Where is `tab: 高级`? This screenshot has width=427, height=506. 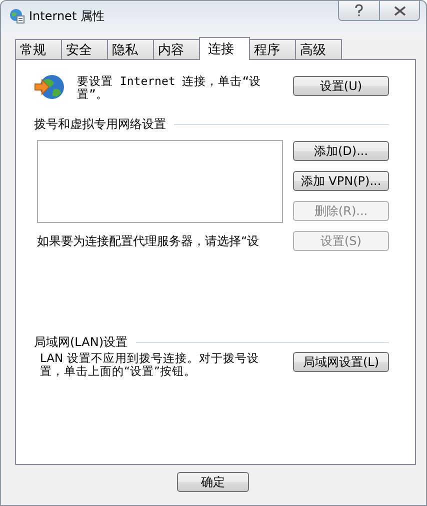 tab: 高级 is located at coordinates (318, 49).